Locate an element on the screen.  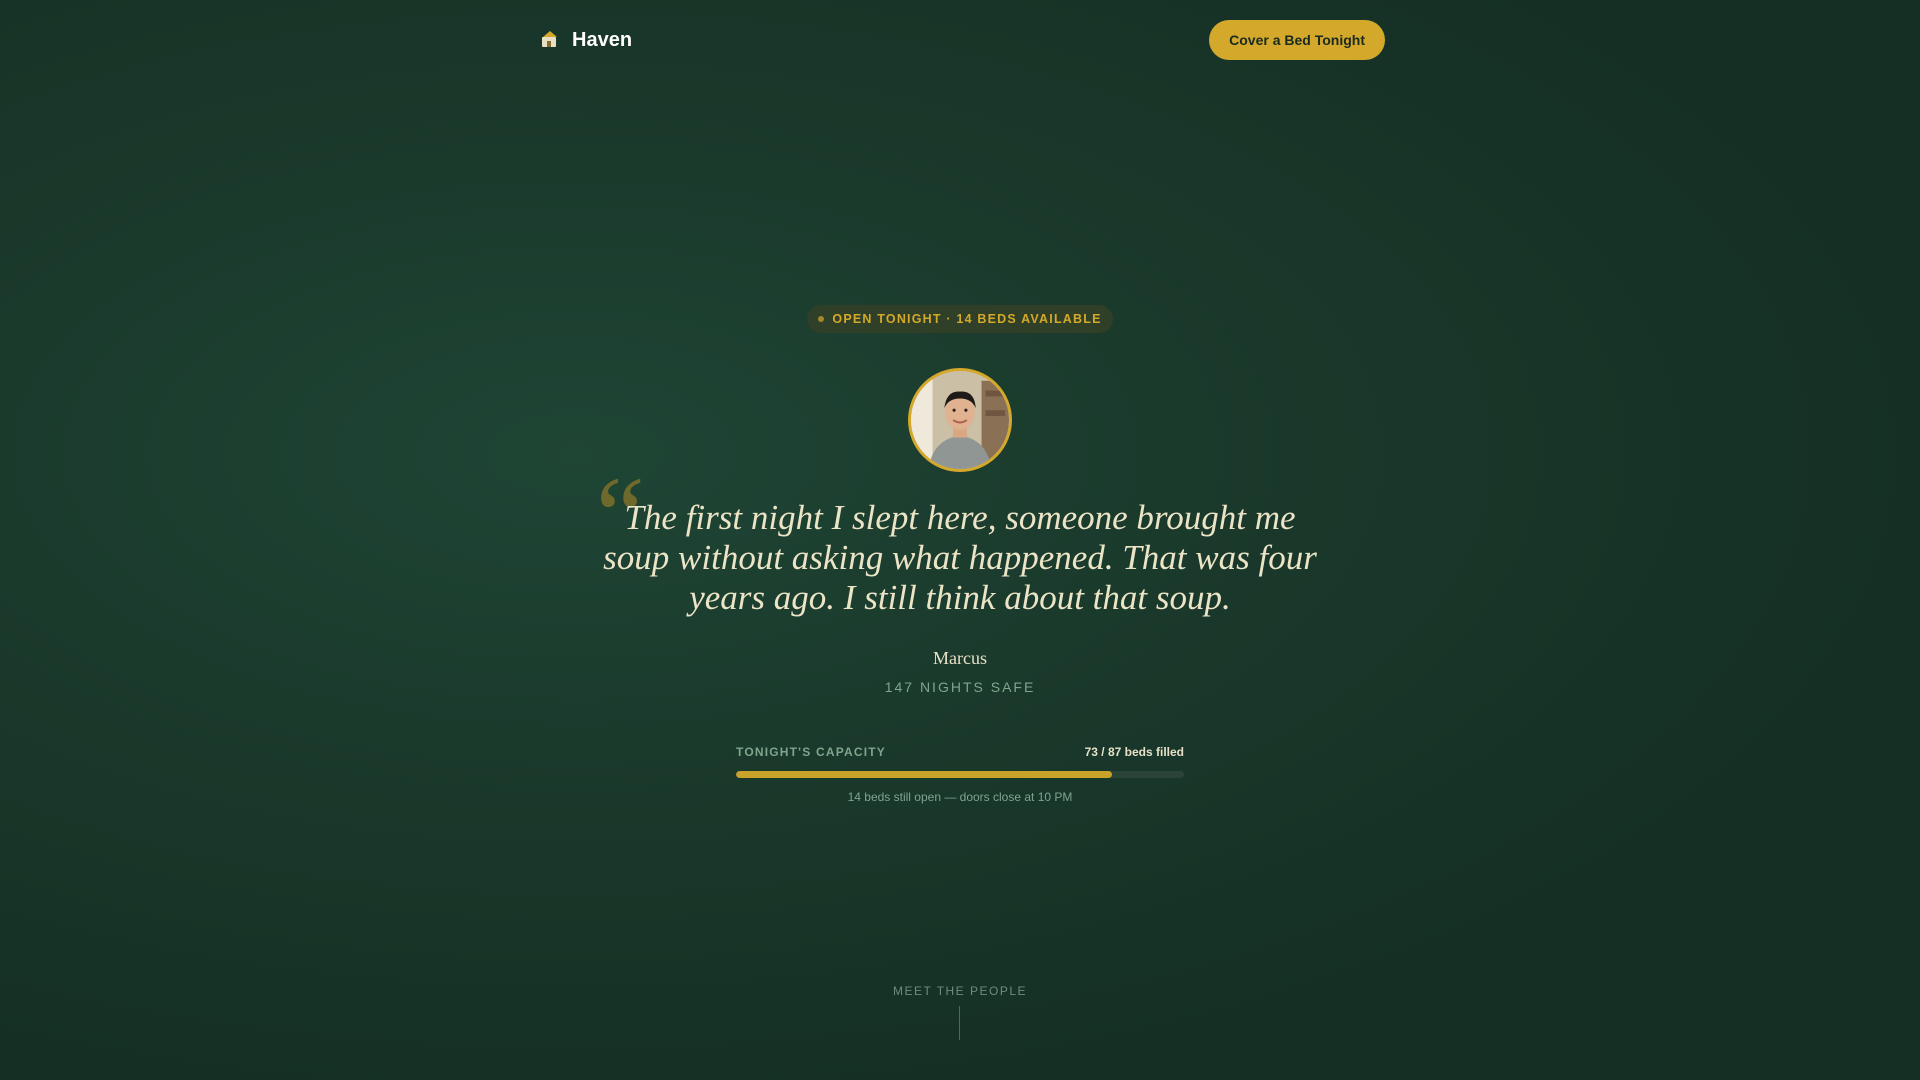
avatar is located at coordinates (960, 420).